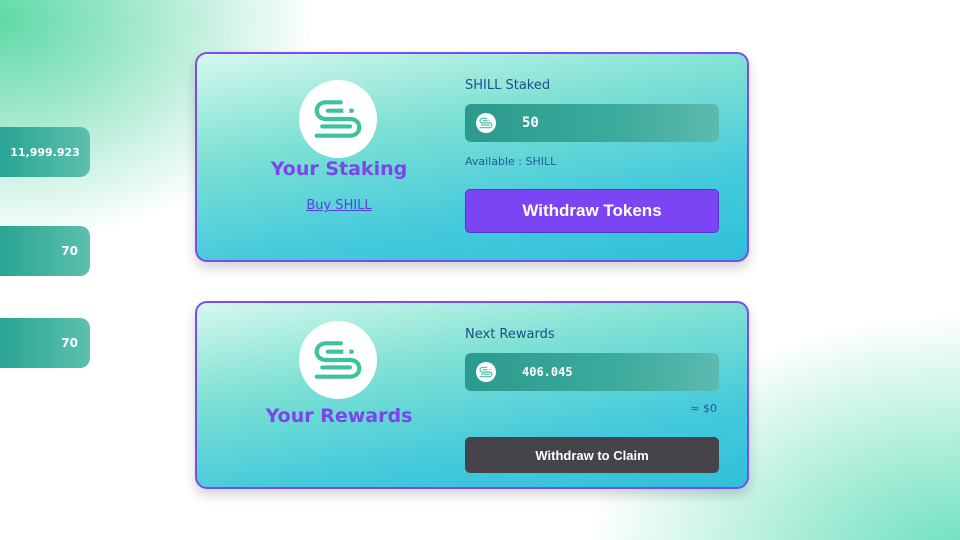  Describe the element at coordinates (547, 372) in the screenshot. I see `rewards-amount-value: 406.045` at that location.